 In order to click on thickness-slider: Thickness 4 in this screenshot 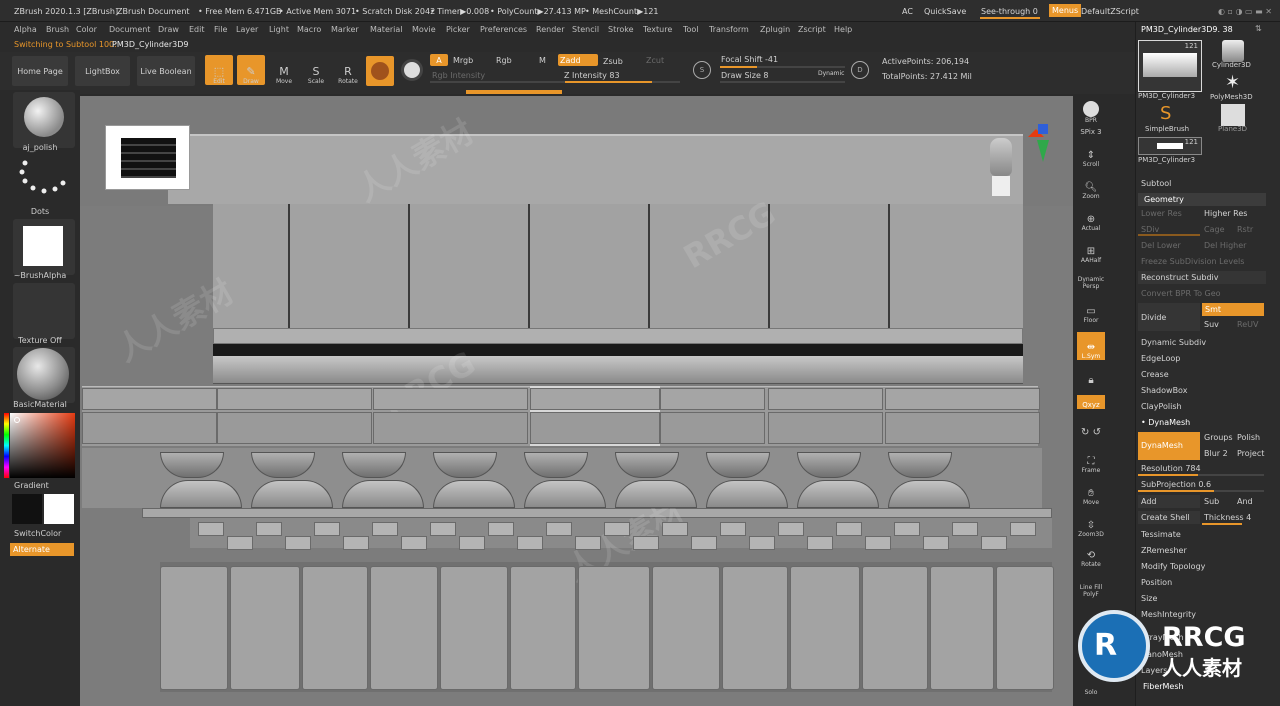, I will do `click(1227, 517)`.